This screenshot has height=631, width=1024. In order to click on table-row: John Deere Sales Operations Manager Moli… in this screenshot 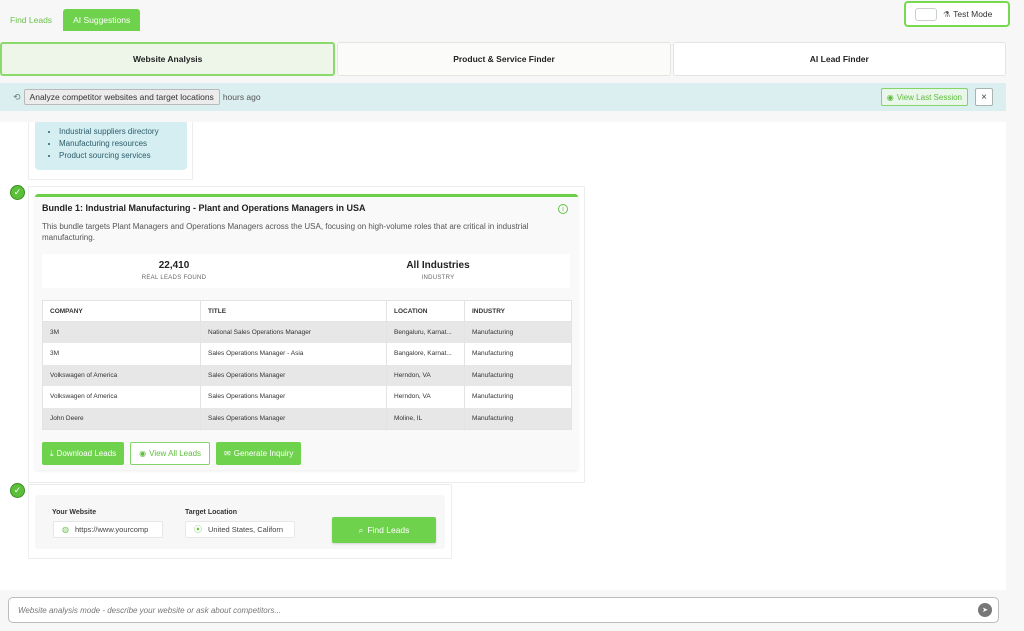, I will do `click(307, 418)`.